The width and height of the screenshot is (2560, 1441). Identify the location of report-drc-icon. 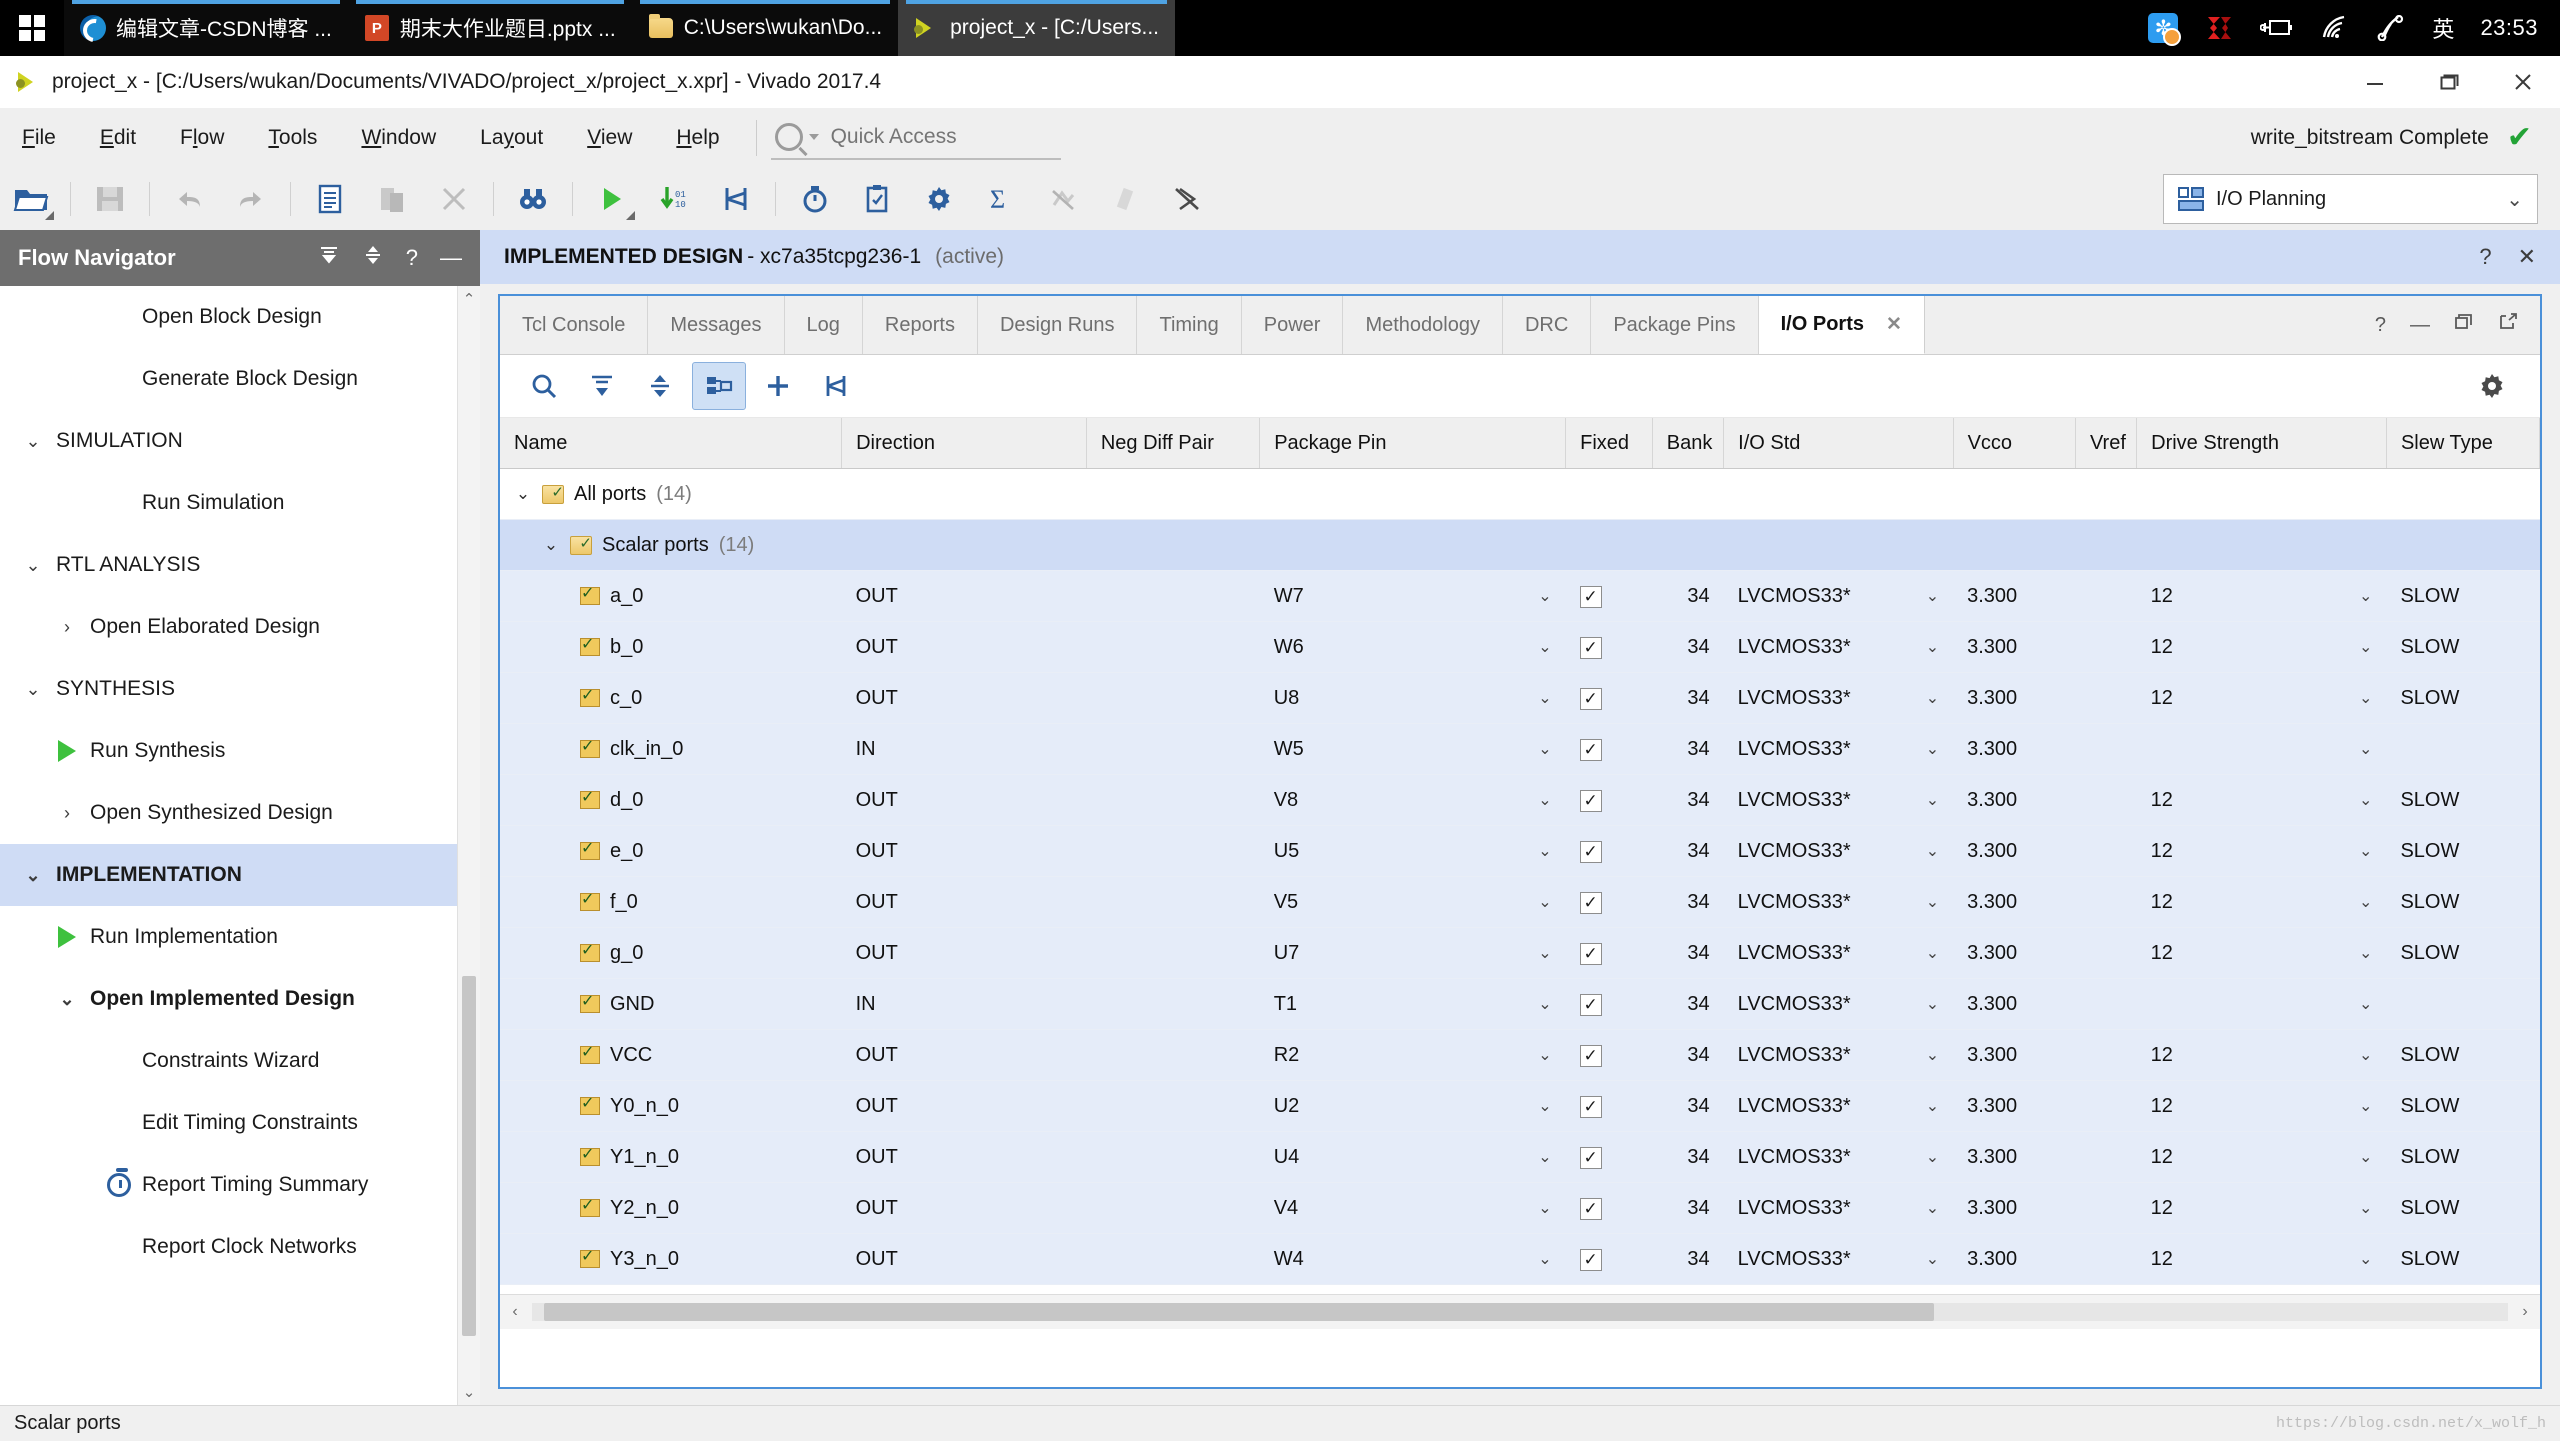
(877, 199).